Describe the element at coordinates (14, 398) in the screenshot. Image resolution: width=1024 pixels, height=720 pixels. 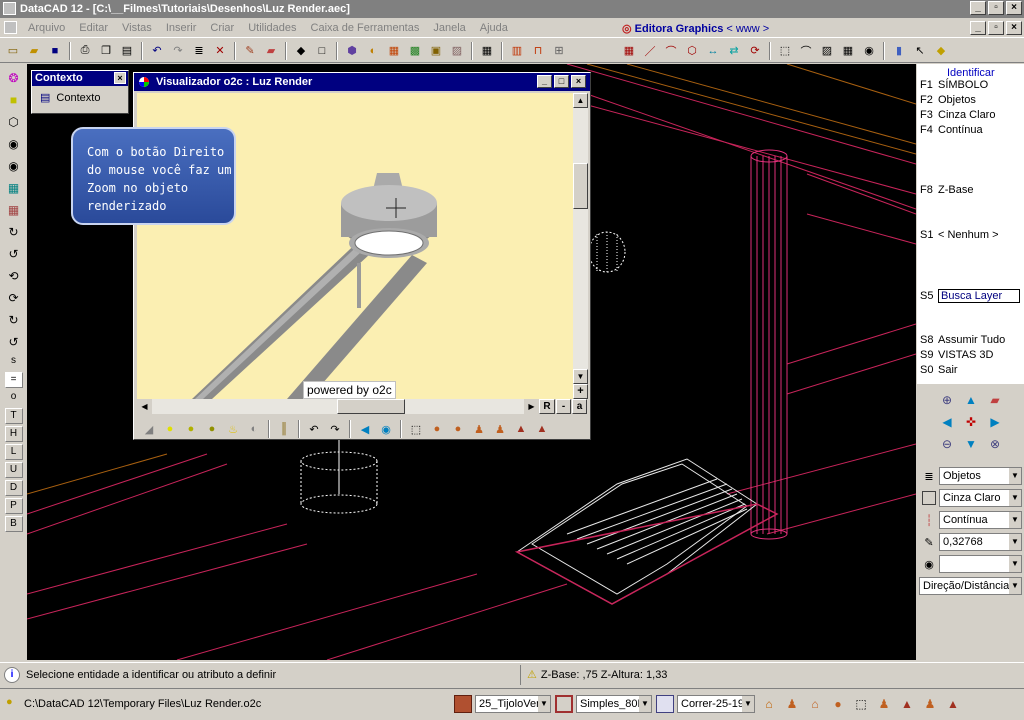
I see `tool-o: o` at that location.